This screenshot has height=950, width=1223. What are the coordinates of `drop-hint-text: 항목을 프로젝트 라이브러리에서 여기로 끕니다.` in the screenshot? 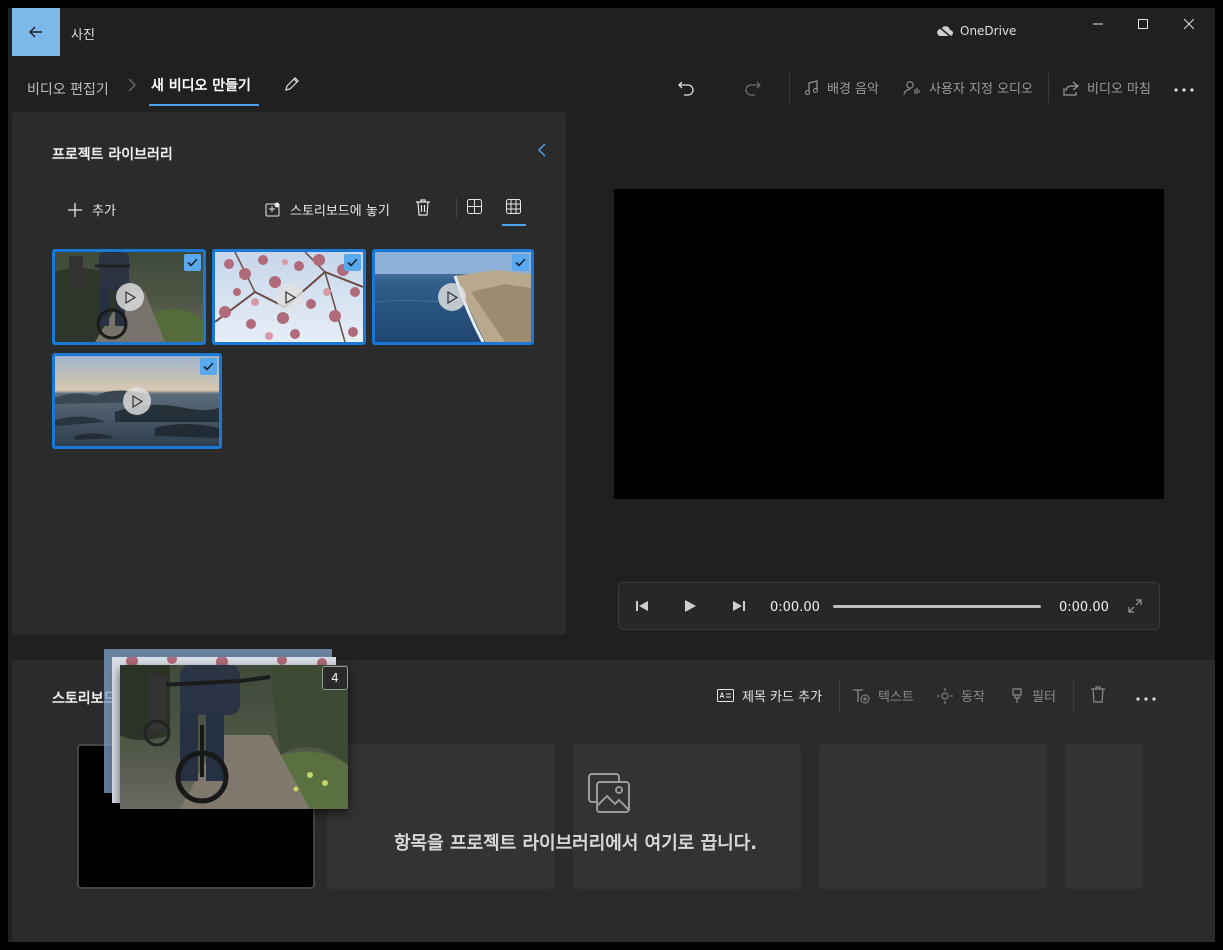 It's located at (576, 843).